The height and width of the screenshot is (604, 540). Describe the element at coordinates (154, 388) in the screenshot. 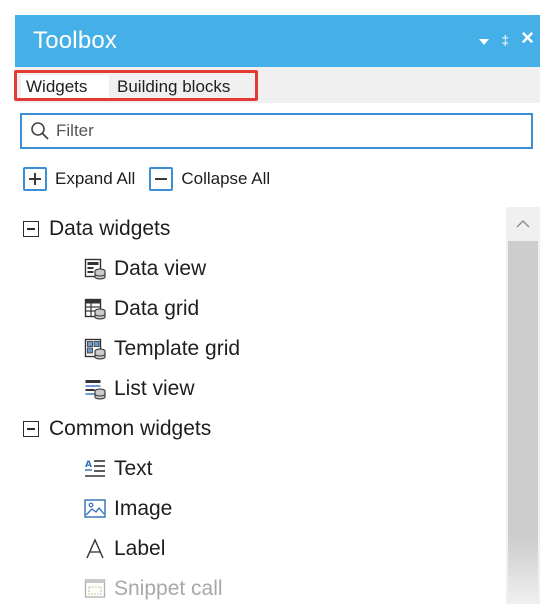

I see `tree-item-label: List view` at that location.